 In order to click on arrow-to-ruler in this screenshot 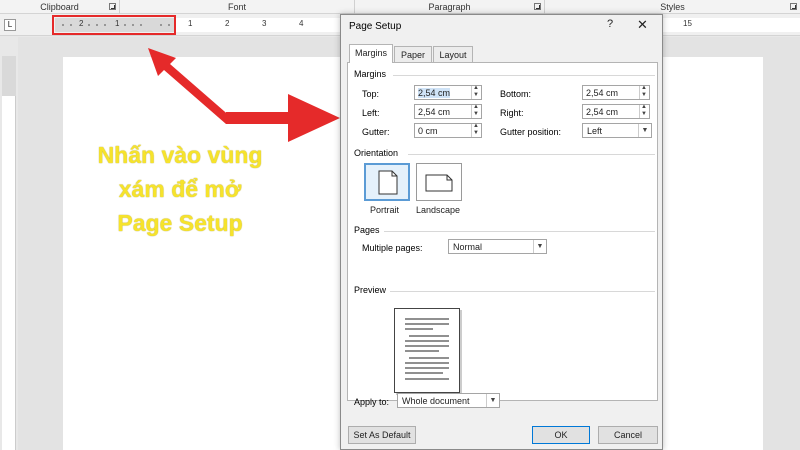, I will do `click(190, 86)`.